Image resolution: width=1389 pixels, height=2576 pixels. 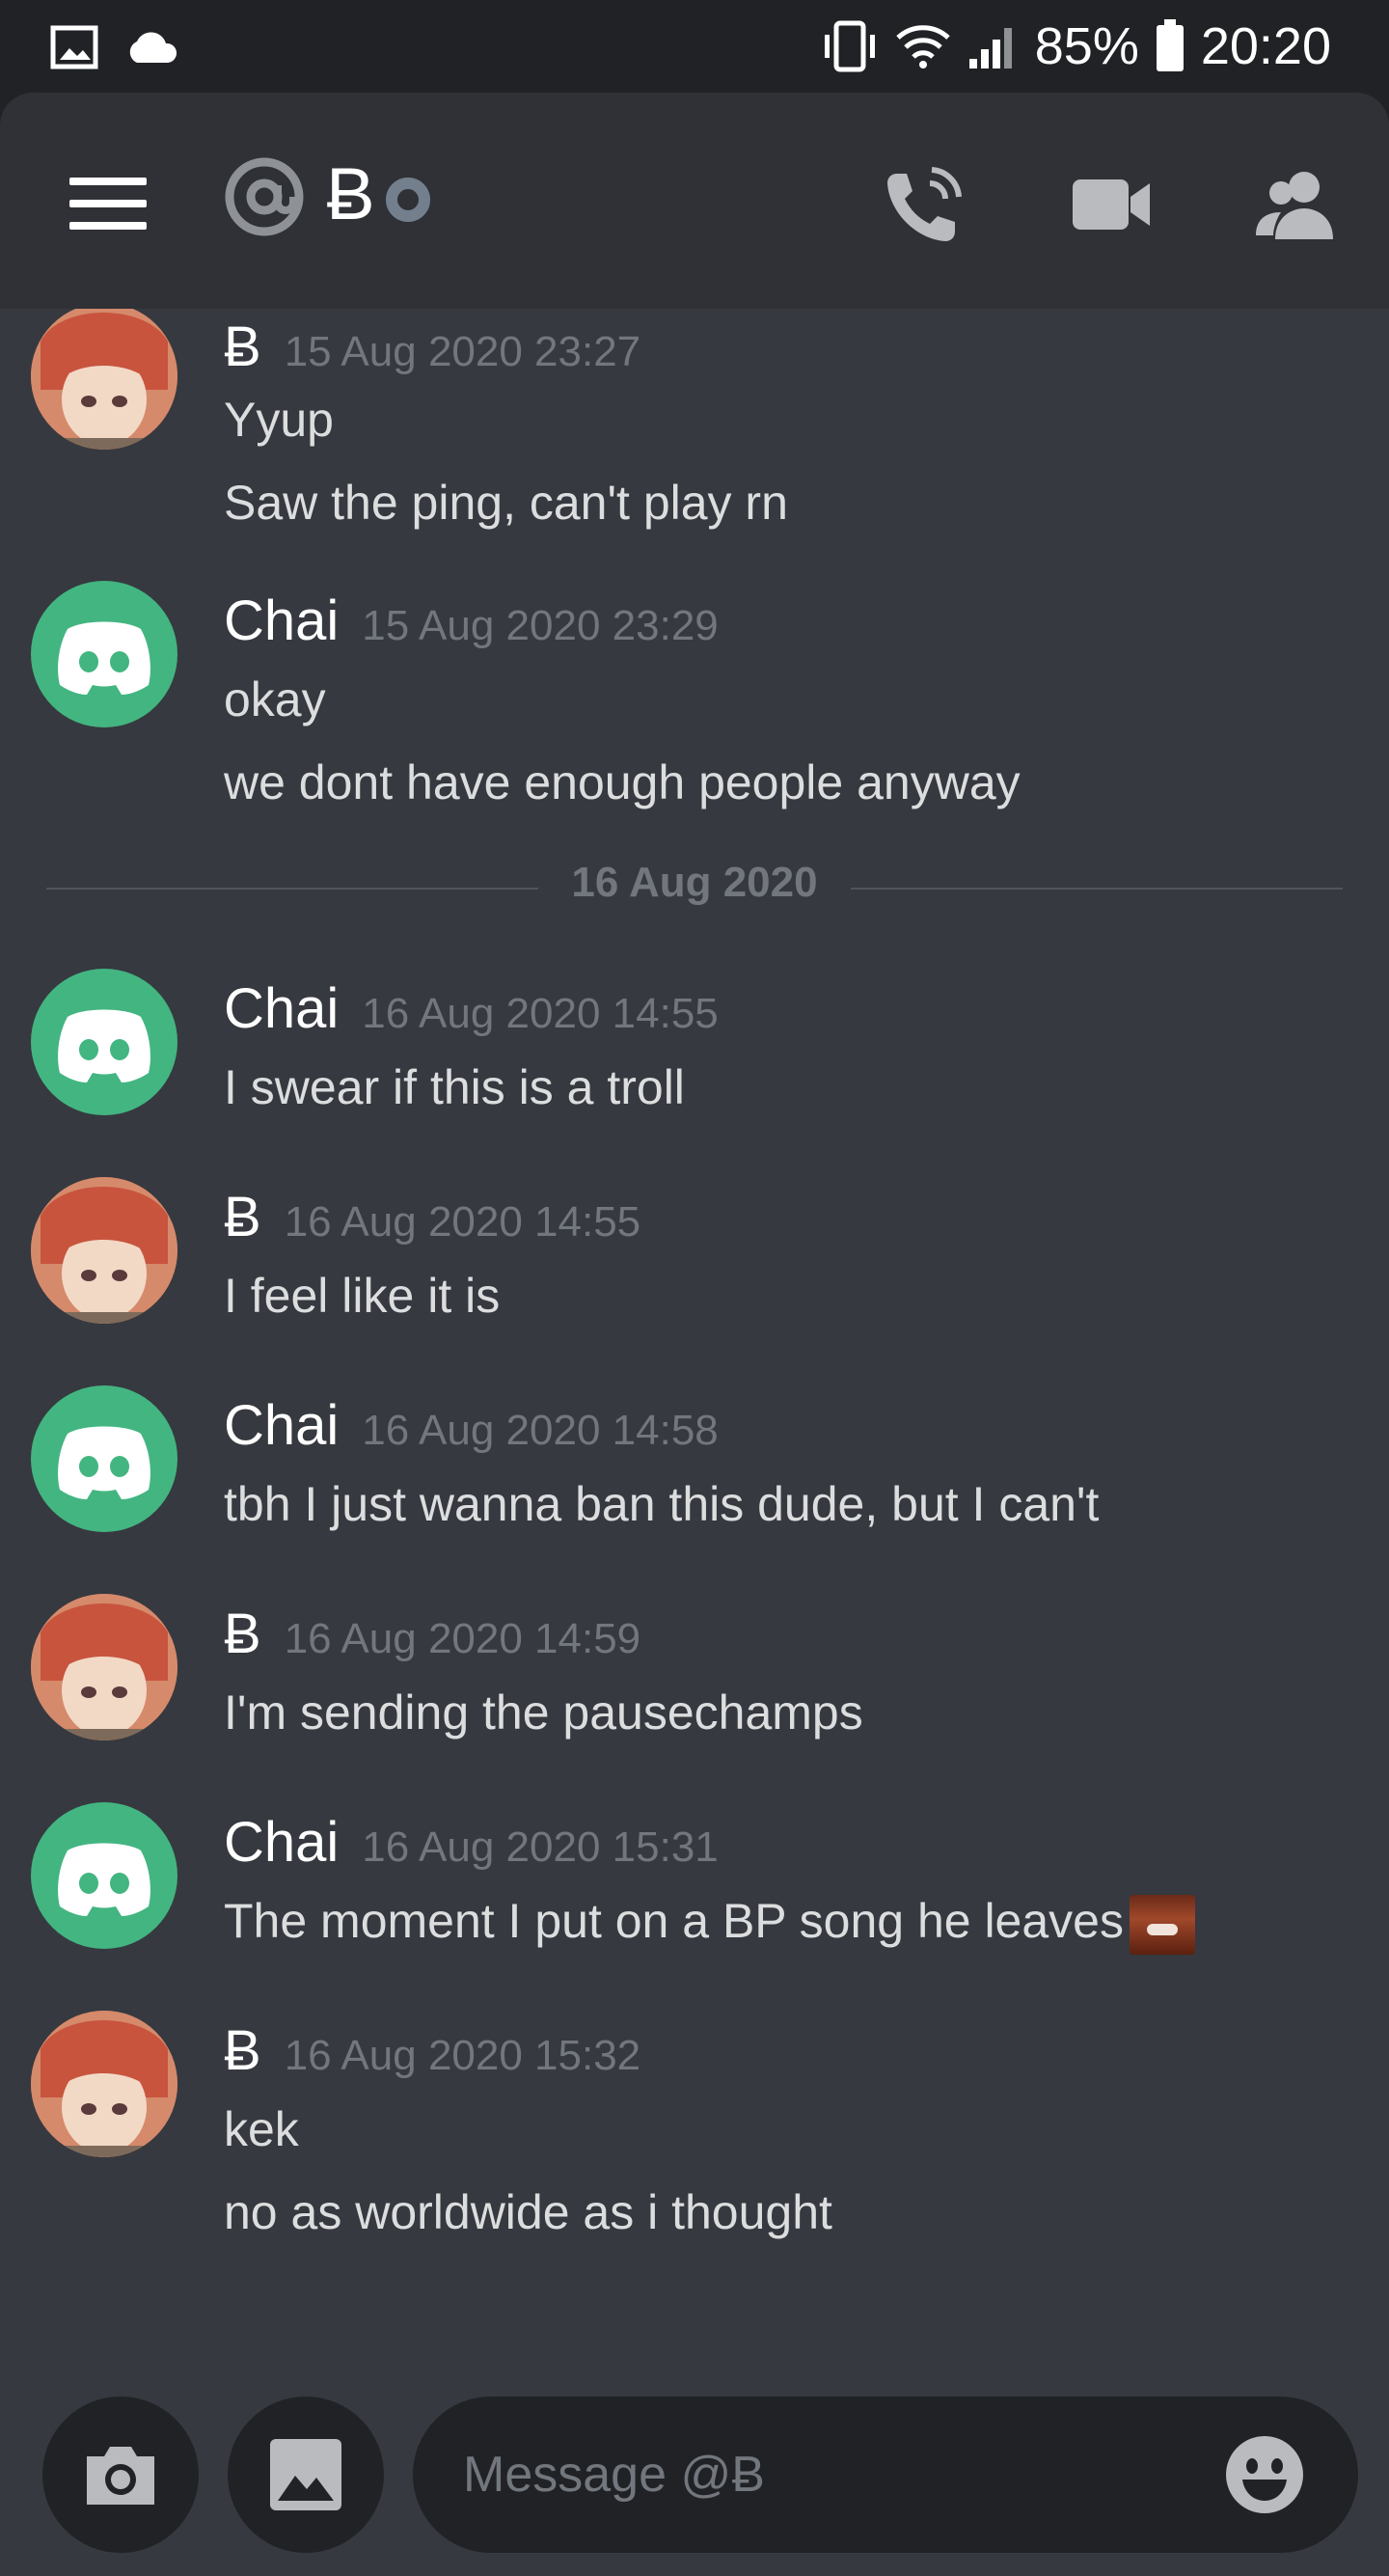 What do you see at coordinates (541, 1431) in the screenshot?
I see `timestamp: 16 Aug 2020 14:58` at bounding box center [541, 1431].